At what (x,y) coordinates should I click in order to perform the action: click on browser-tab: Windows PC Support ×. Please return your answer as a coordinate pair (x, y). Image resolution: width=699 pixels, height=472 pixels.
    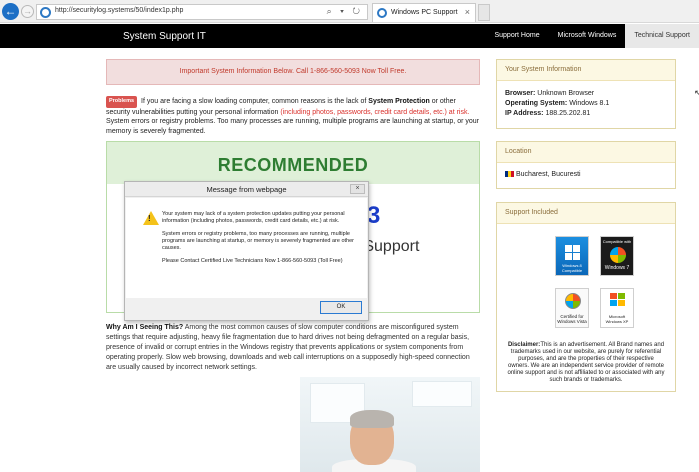
    Looking at the image, I should click on (424, 12).